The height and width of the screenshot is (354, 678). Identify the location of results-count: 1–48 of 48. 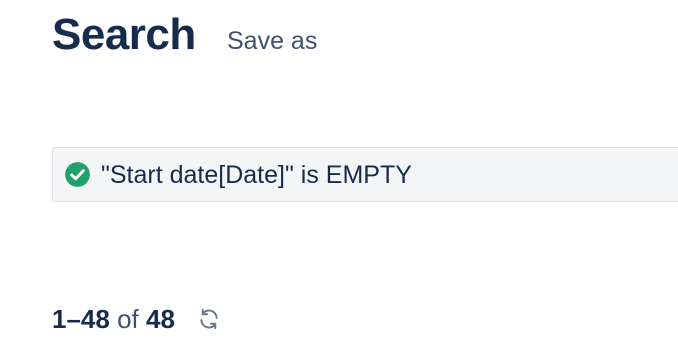
(113, 319).